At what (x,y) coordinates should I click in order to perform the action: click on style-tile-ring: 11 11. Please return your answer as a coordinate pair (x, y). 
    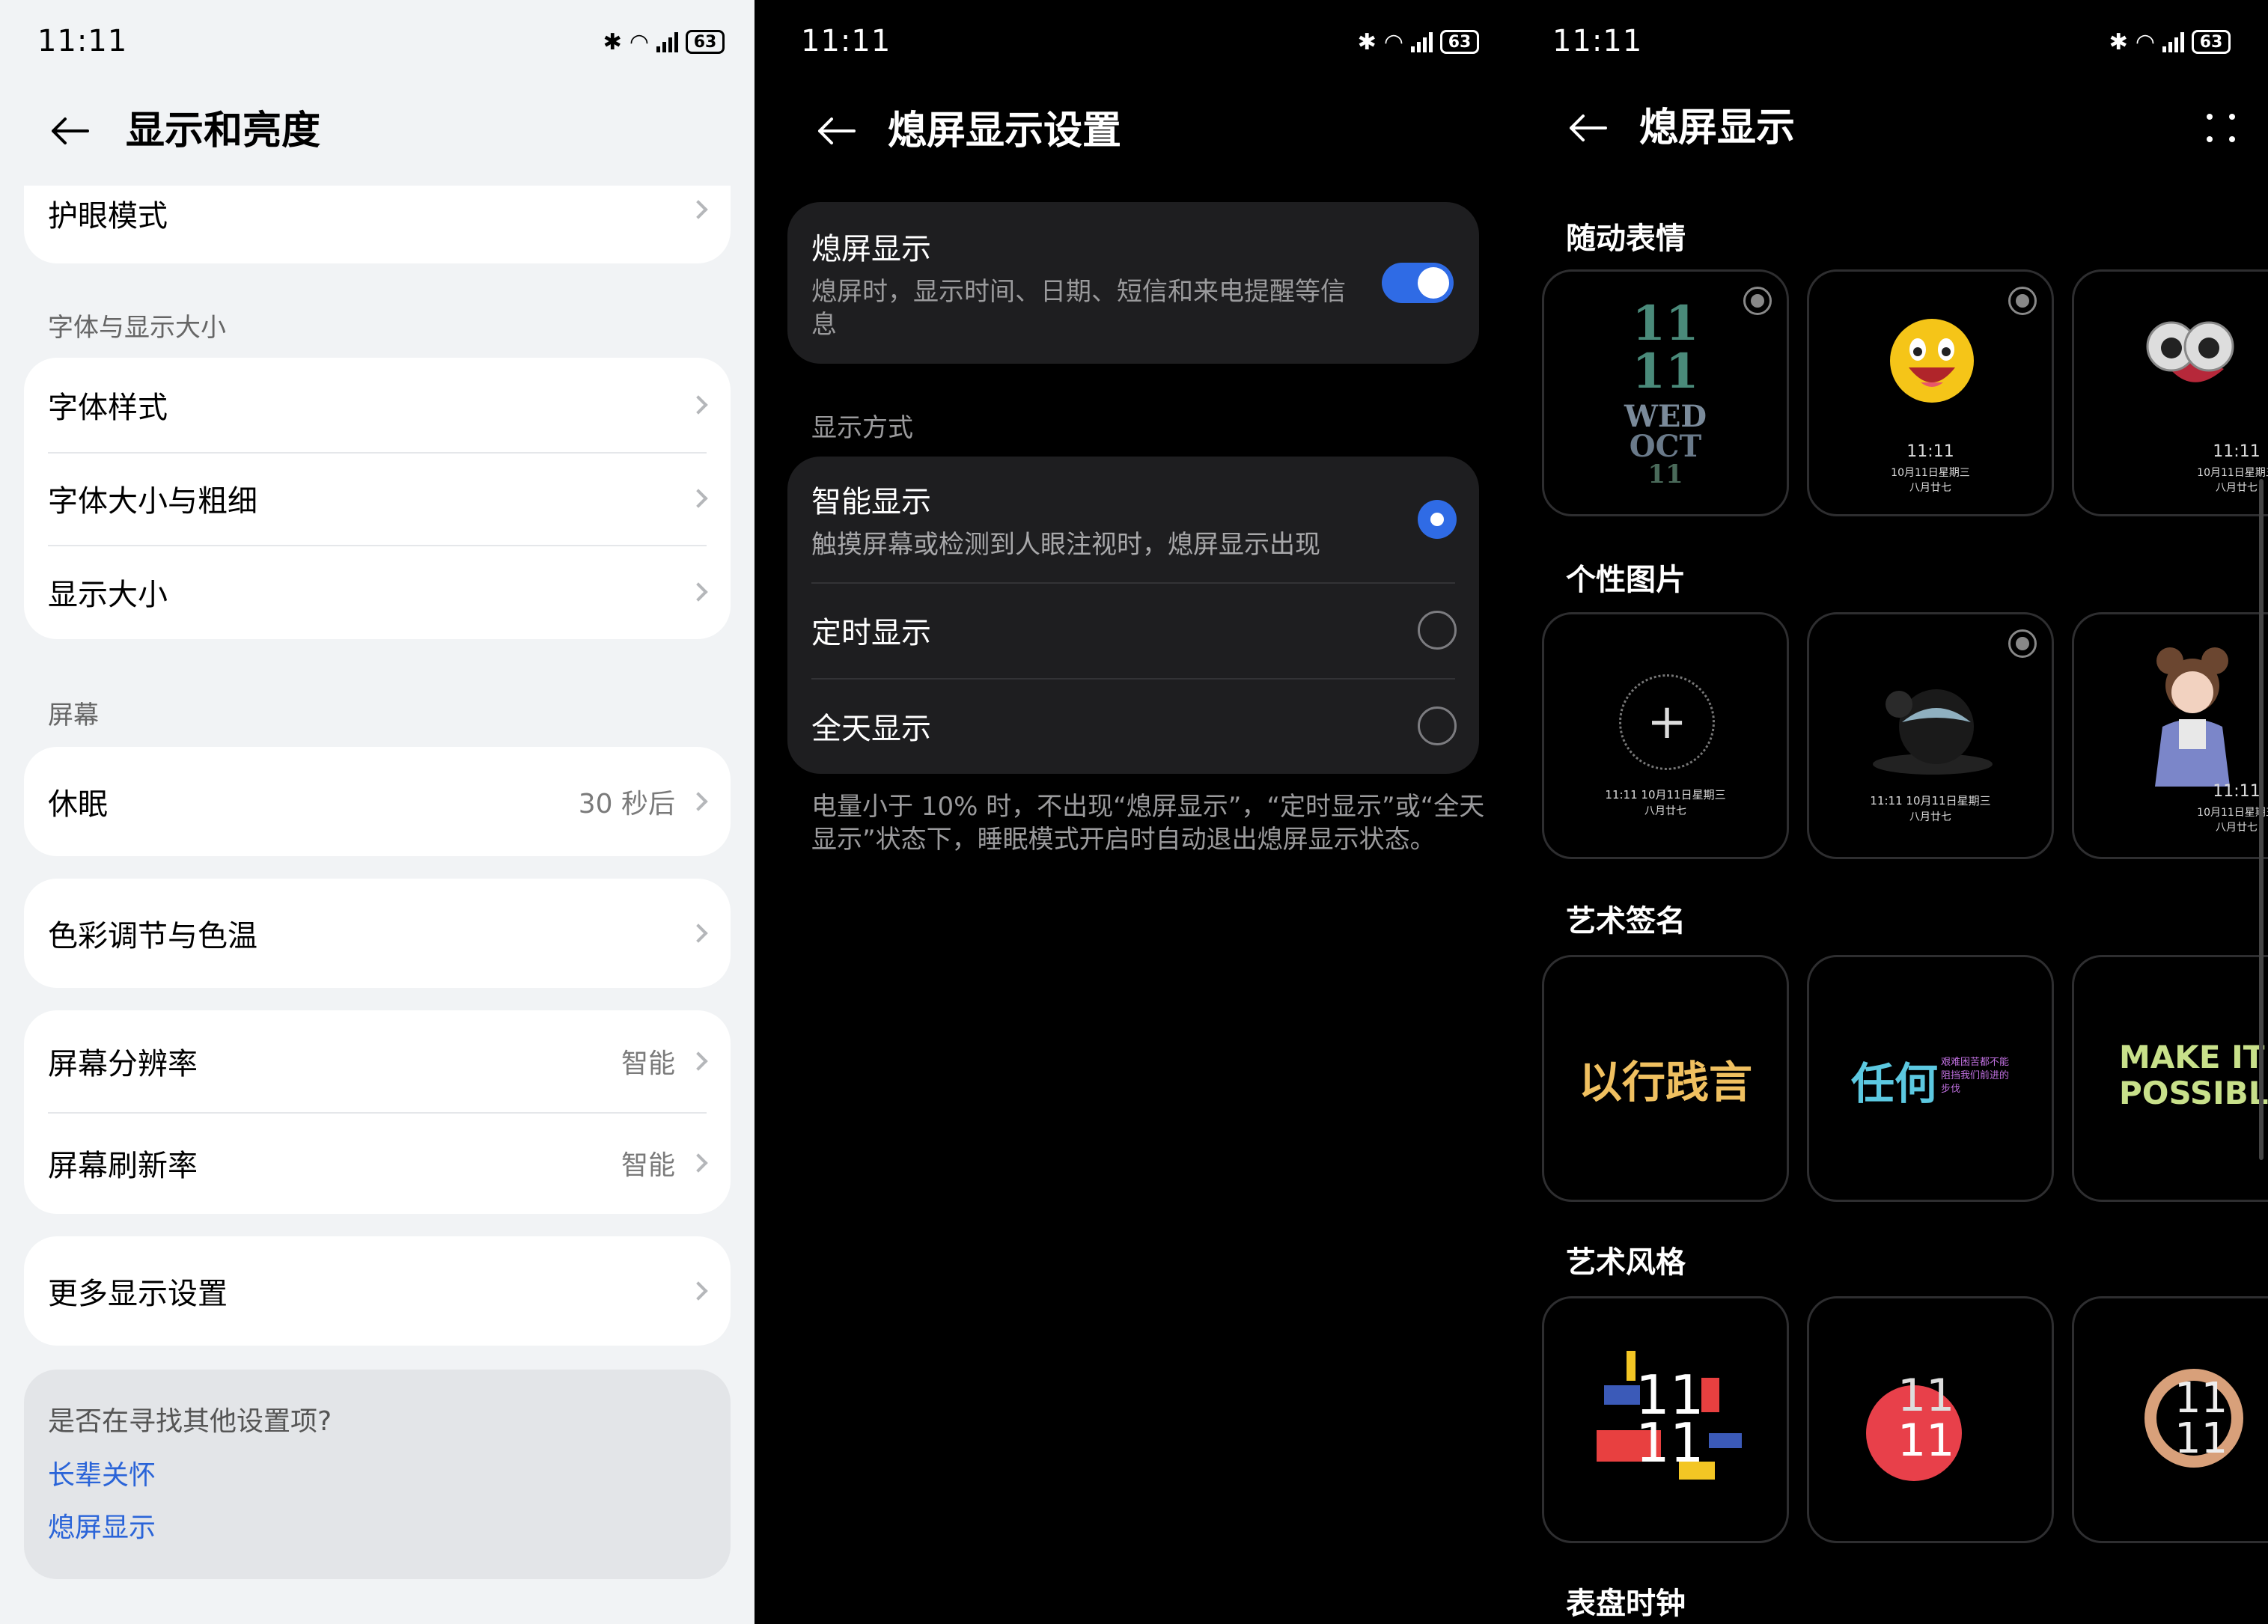
    Looking at the image, I should click on (2170, 1420).